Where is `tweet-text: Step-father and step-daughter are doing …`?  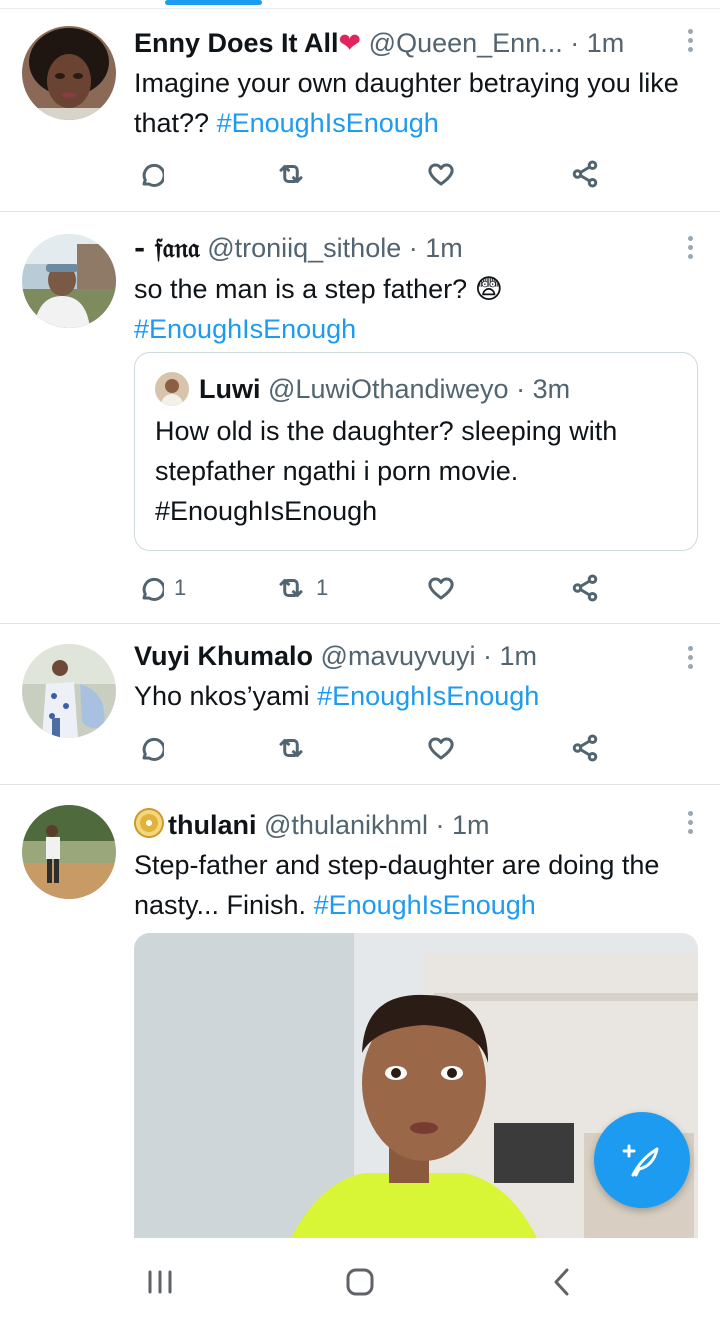 tweet-text: Step-father and step-daughter are doing … is located at coordinates (397, 885).